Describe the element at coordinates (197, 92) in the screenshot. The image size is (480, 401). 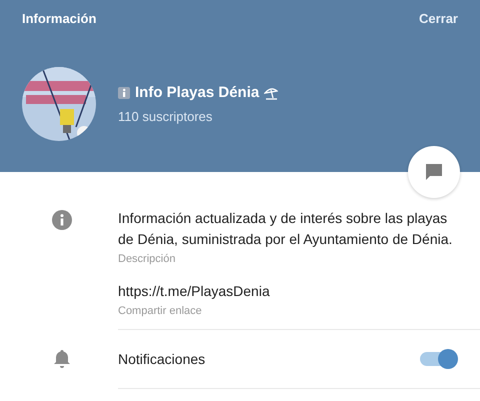
I see `channel-name: Info Playas Dénia` at that location.